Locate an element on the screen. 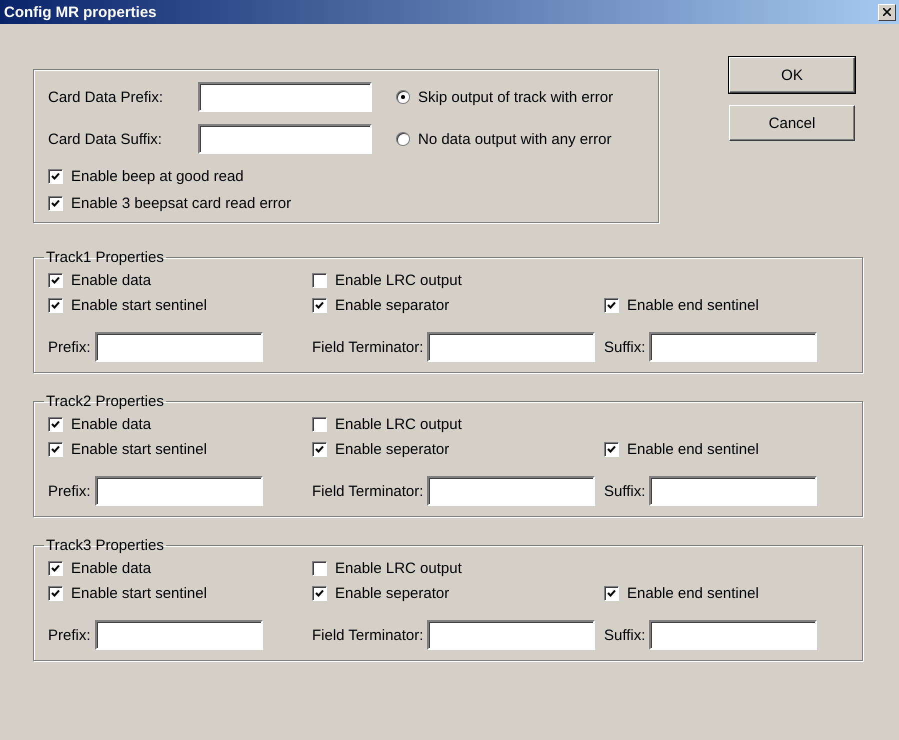 This screenshot has height=740, width=899. checkbox-label: Enable separator is located at coordinates (392, 305).